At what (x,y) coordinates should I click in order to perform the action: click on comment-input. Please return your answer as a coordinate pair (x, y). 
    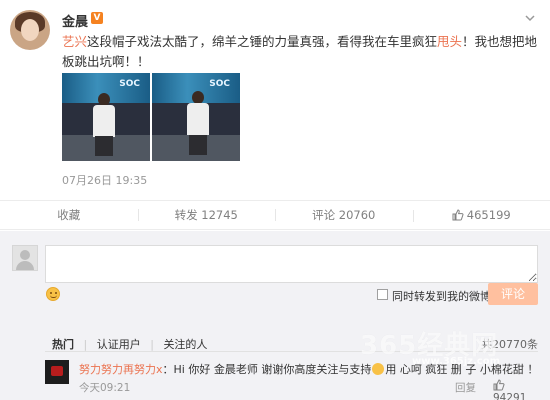
    Looking at the image, I should click on (291, 264).